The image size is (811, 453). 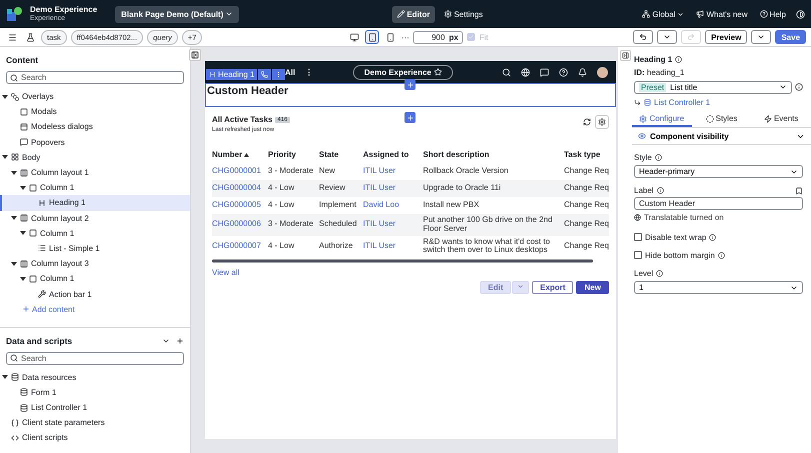 I want to click on tree-item: Form 1, so click(x=95, y=392).